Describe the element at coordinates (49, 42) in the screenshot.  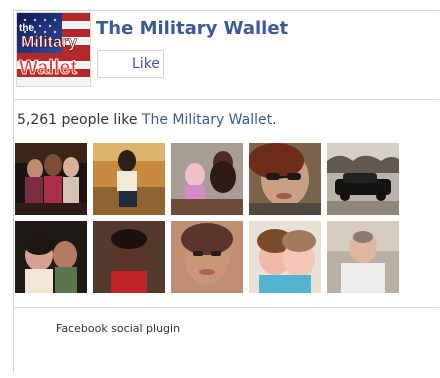
I see `svg-text: Military` at that location.